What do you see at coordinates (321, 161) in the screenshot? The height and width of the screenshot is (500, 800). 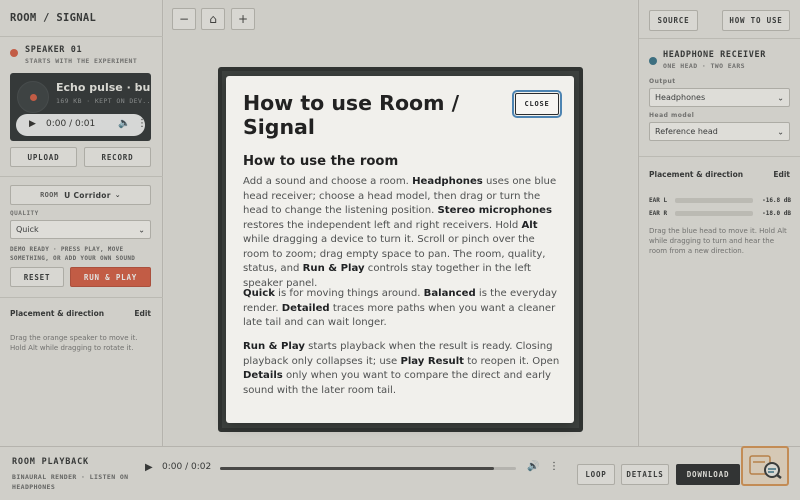 I see `dialog-subtitle: How to use the room` at bounding box center [321, 161].